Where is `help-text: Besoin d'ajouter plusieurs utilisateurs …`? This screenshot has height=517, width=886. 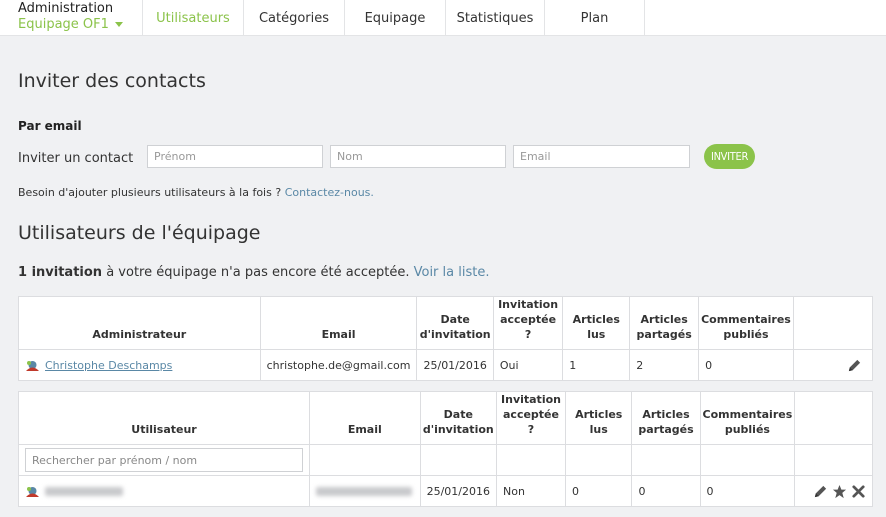
help-text: Besoin d'ajouter plusieurs utilisateurs … is located at coordinates (150, 192).